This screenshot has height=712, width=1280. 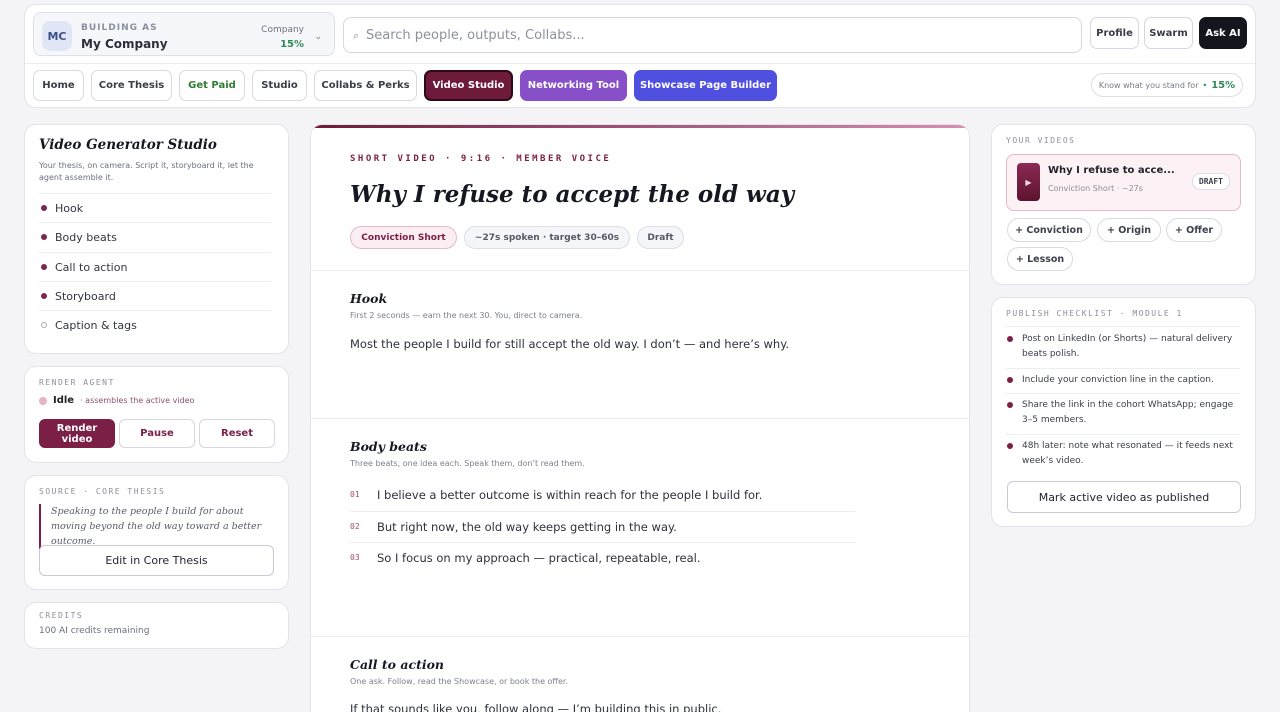 I want to click on video-title: Why I refuse to accept the old way, so click(x=572, y=194).